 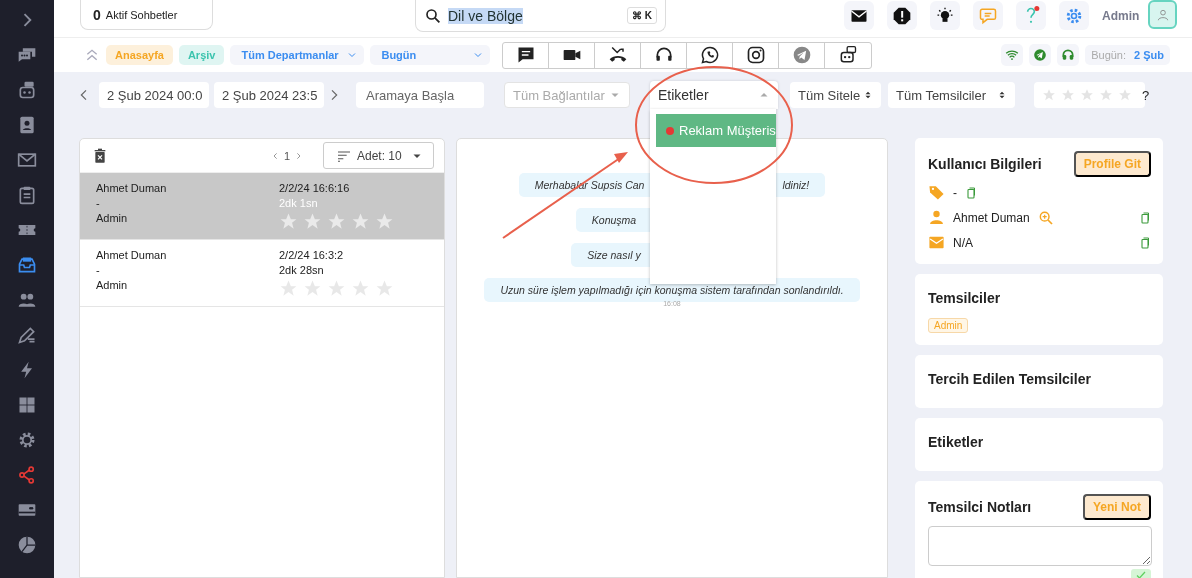 I want to click on conversation-time: 2/2/24 16:3:2, so click(x=312, y=255).